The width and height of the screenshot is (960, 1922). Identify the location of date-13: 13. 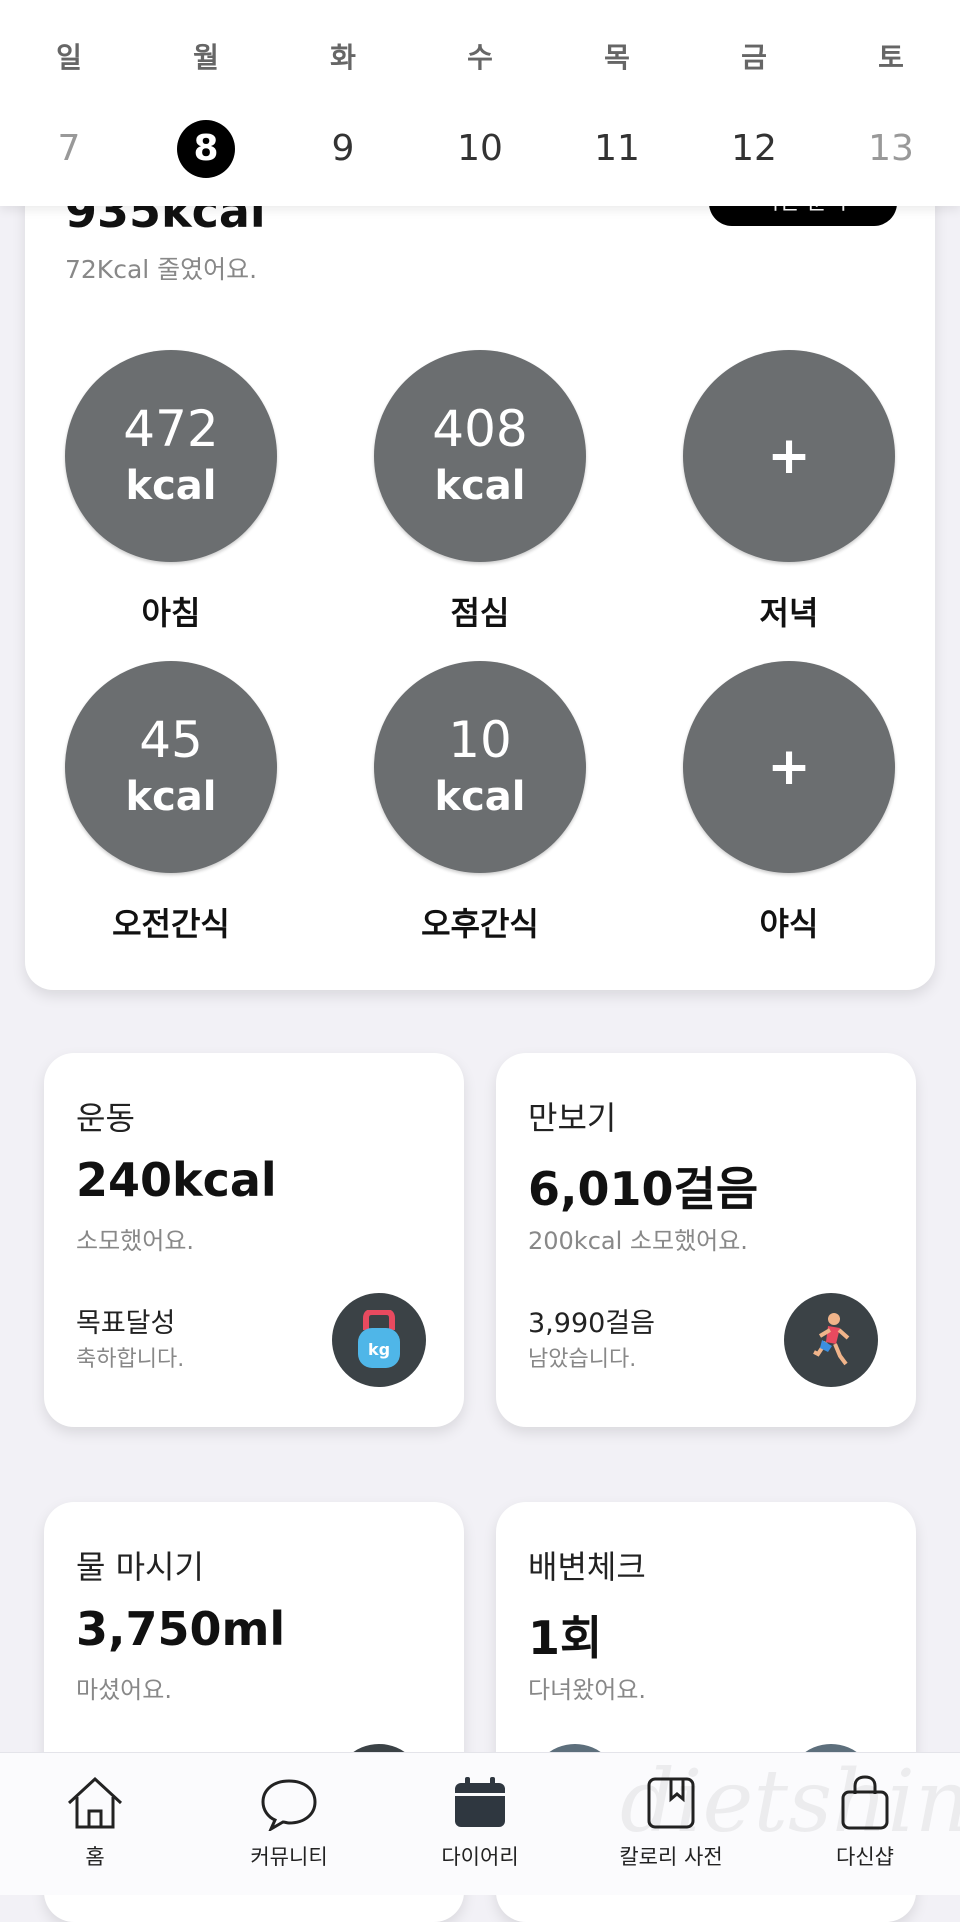
(891, 149).